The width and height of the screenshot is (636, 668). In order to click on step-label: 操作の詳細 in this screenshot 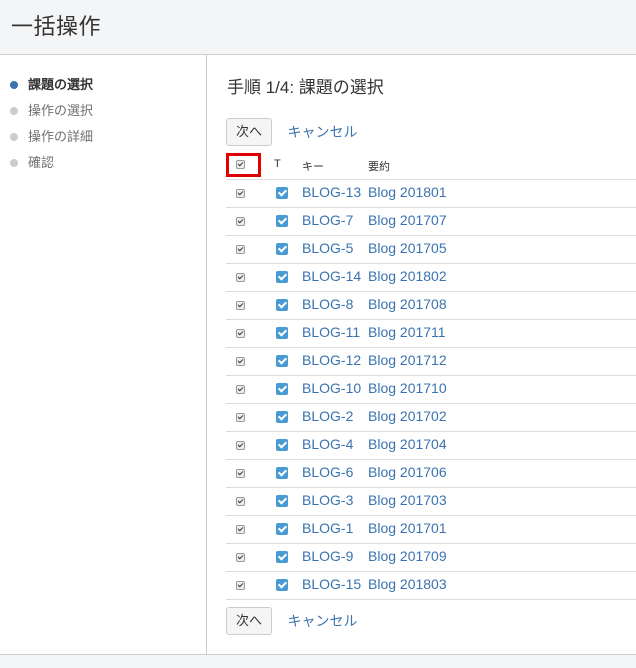, I will do `click(61, 136)`.